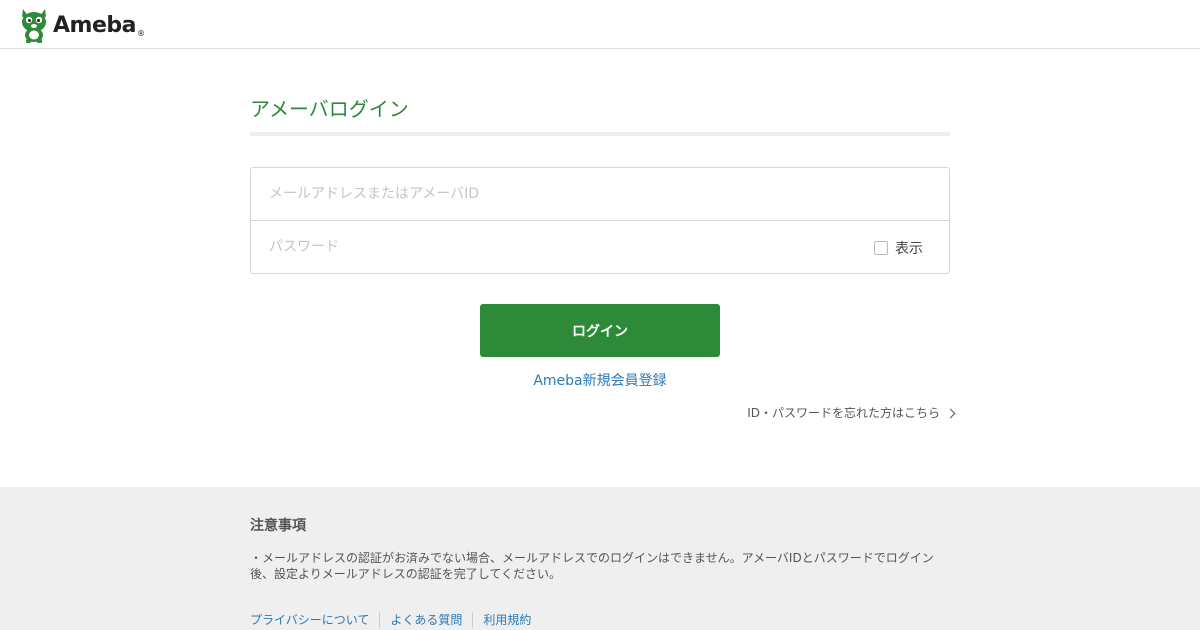 Image resolution: width=1200 pixels, height=630 pixels. I want to click on site-header: Ameba ®, so click(600, 24).